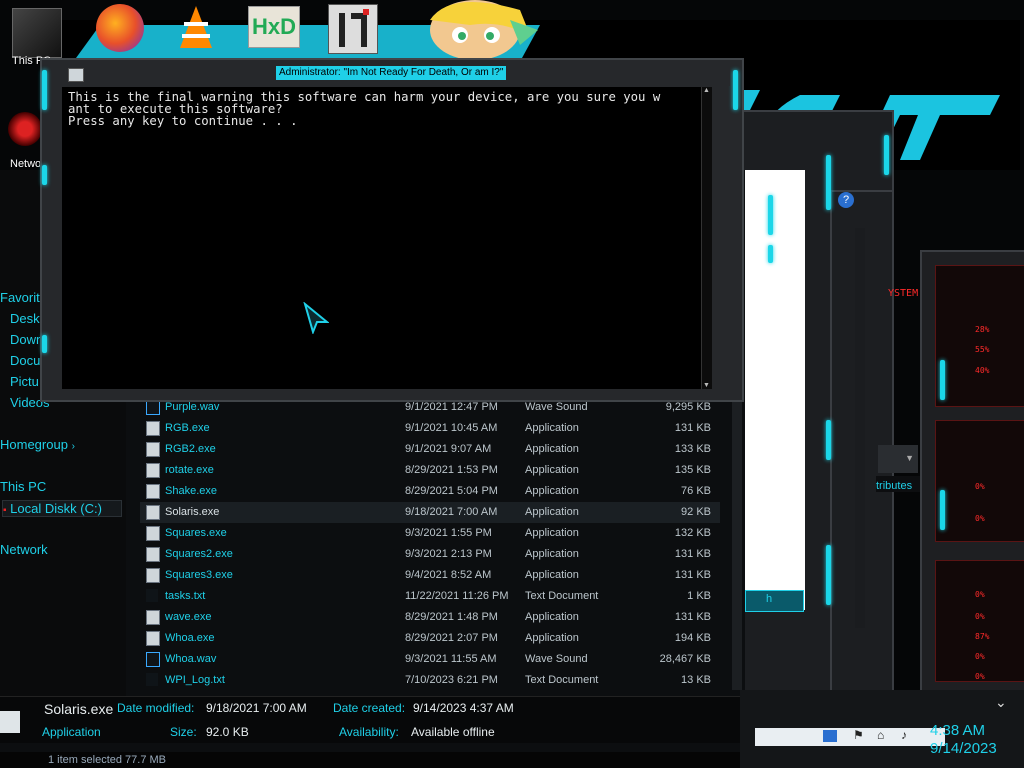 This screenshot has height=768, width=1024. Describe the element at coordinates (26, 318) in the screenshot. I see `nav-desktop: Deskt` at that location.